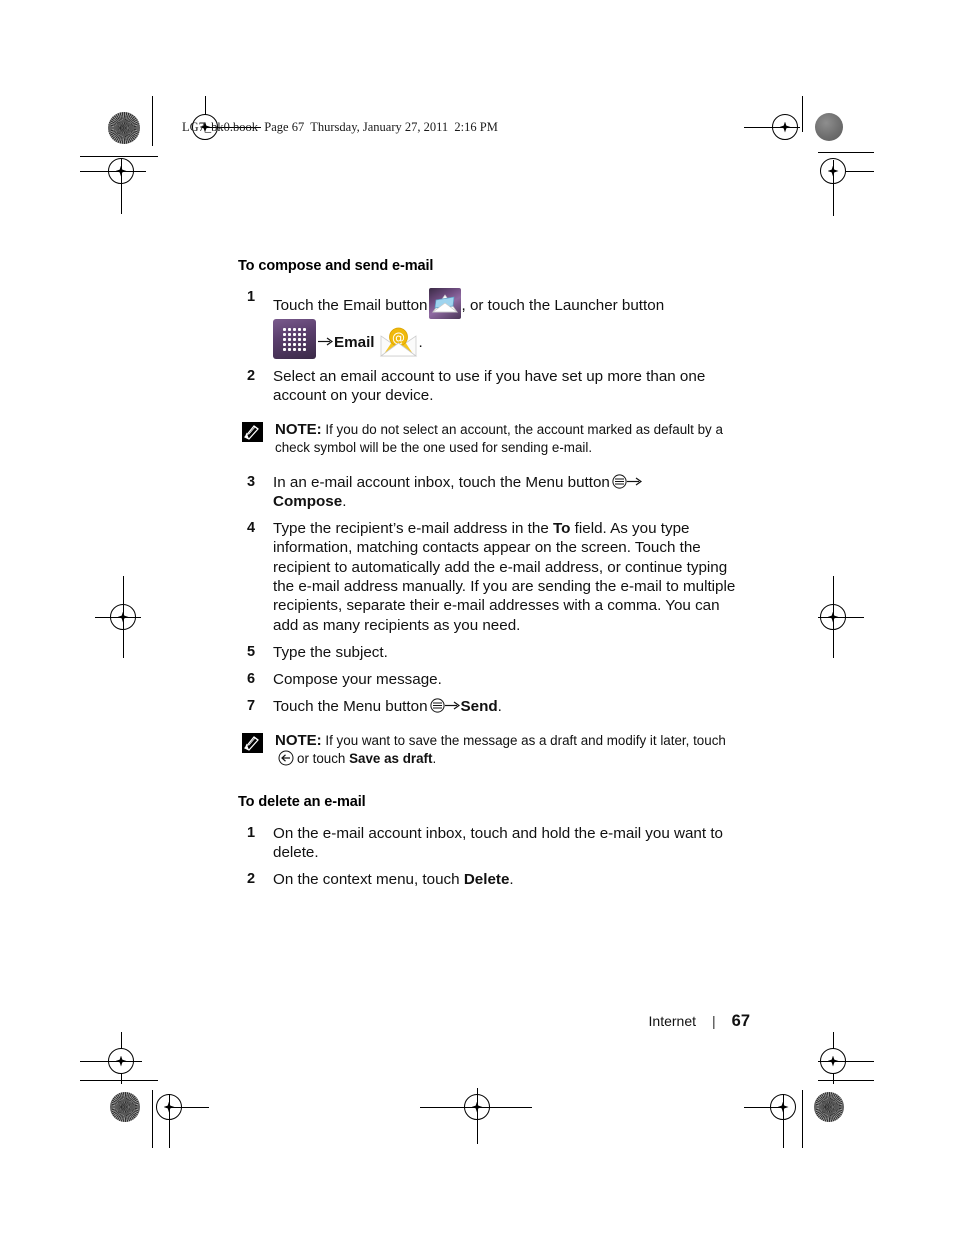 The height and width of the screenshot is (1235, 954). Describe the element at coordinates (477, 1116) in the screenshot. I see `crop-rule-bottom-center-vertical` at that location.